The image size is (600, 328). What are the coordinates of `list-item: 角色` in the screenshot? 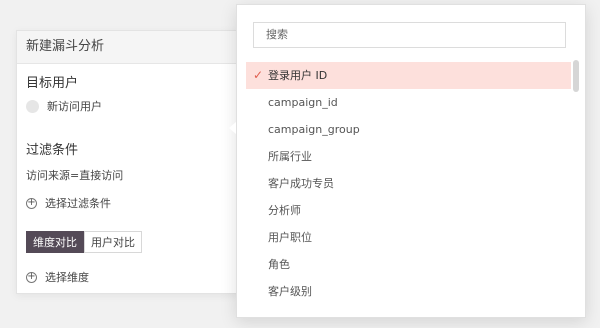 It's located at (408, 264).